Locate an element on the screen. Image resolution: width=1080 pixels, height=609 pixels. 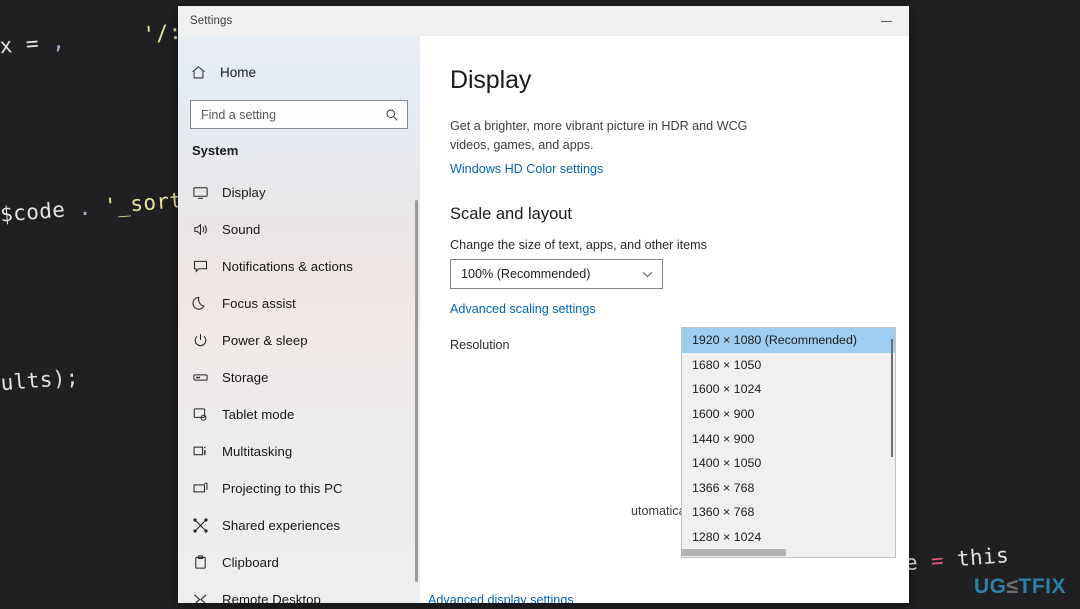
monitor-icon is located at coordinates (207, 192).